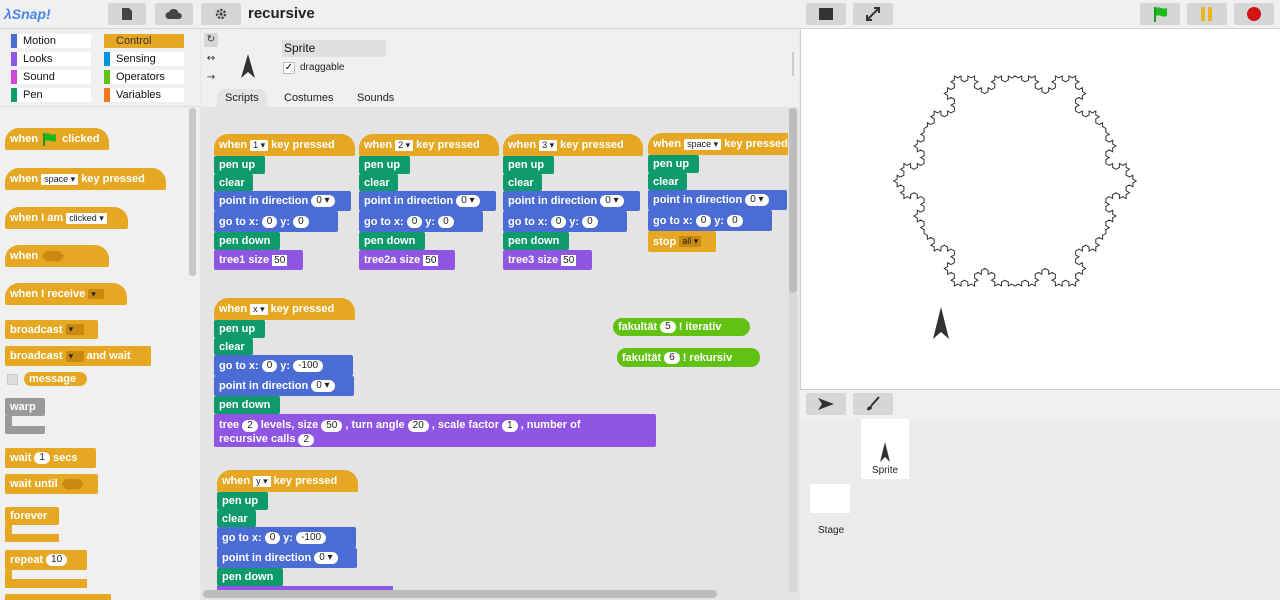 This screenshot has width=1280, height=600. Describe the element at coordinates (404, 145) in the screenshot. I see `key-dropdown: 2 ▾` at that location.